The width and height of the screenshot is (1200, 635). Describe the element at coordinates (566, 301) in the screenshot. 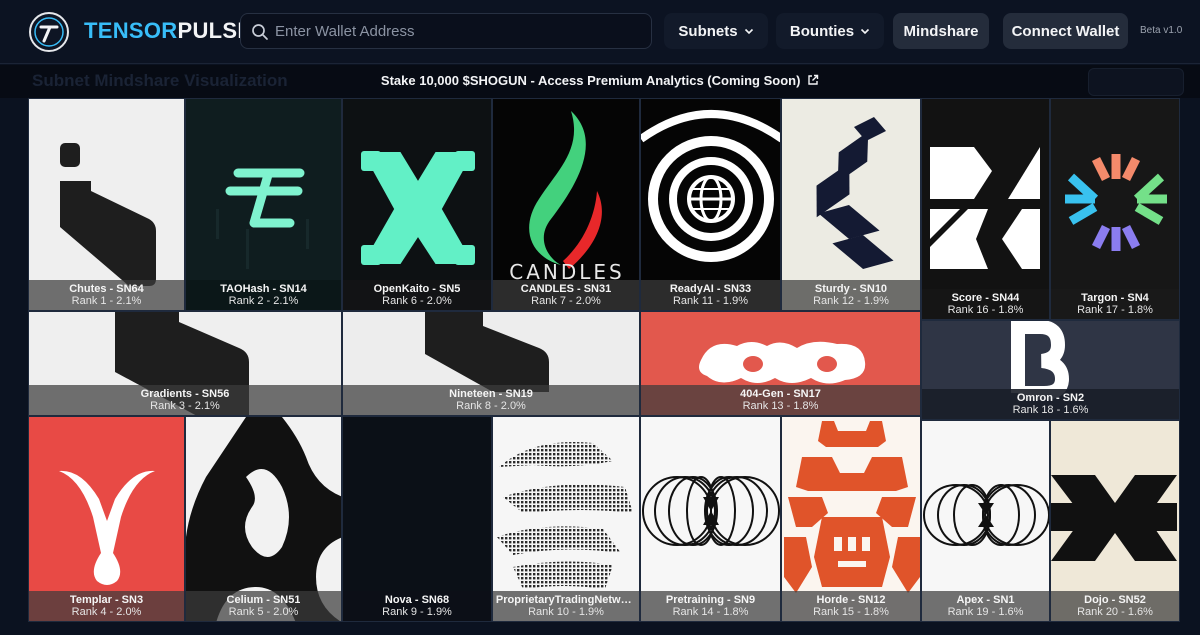

I see `subnet-rank: Rank 7 - 2.0%` at that location.